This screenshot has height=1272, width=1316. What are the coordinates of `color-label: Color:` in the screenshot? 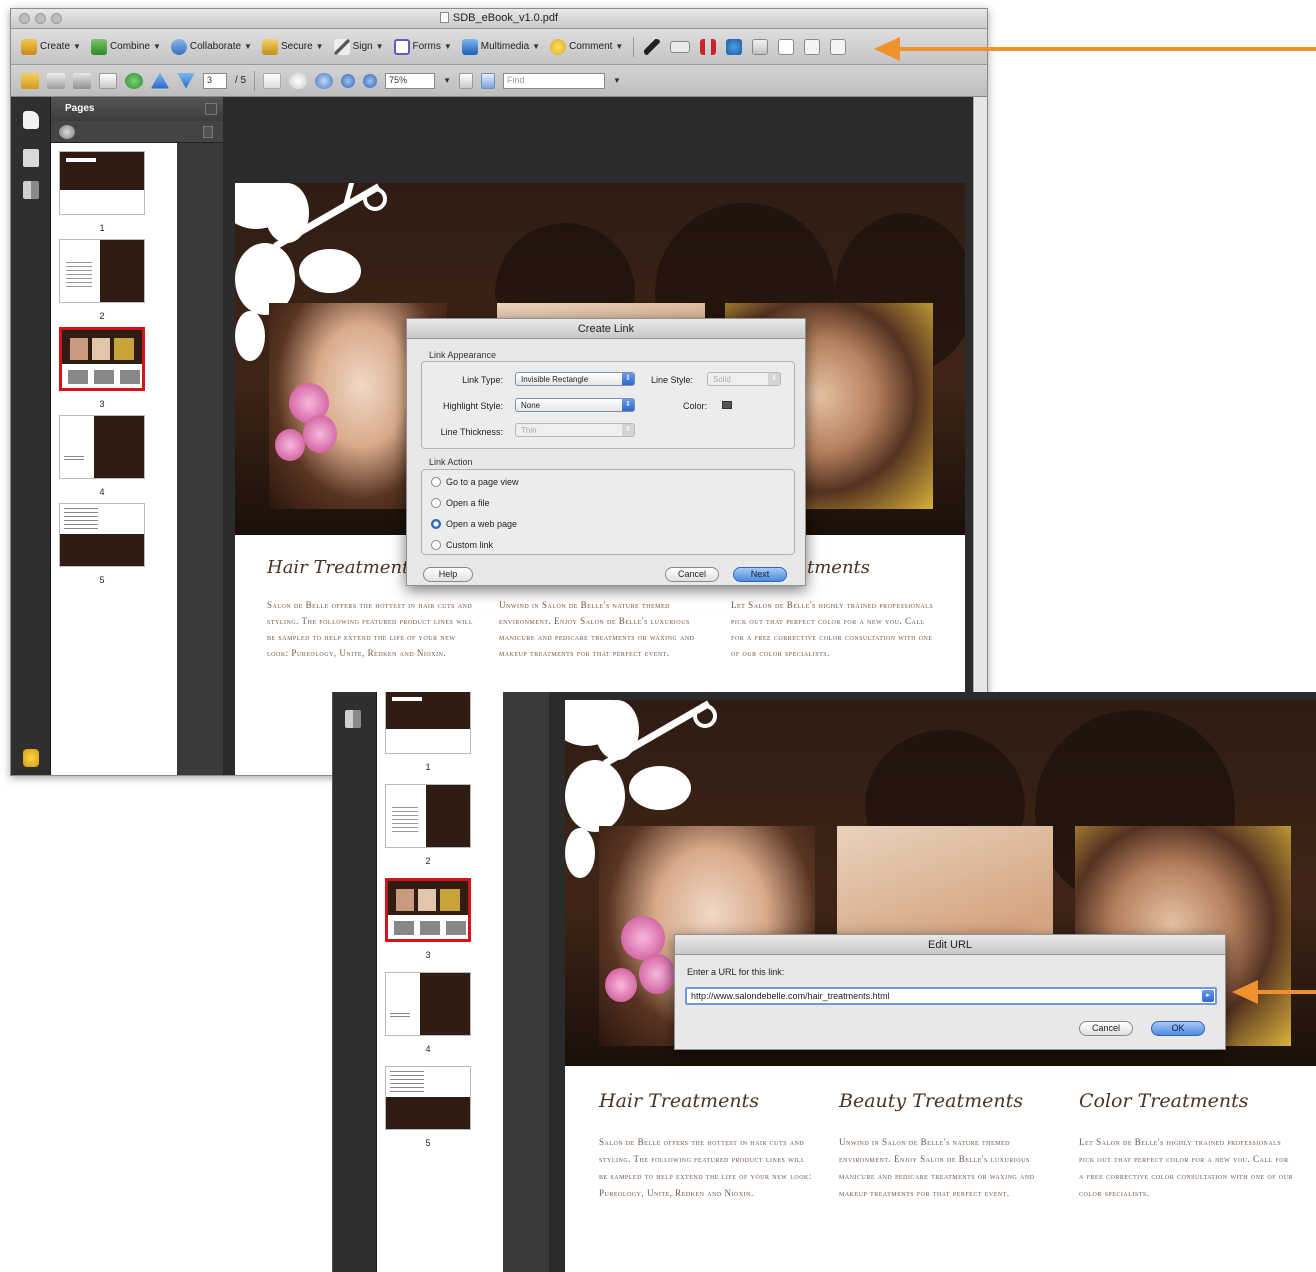 It's located at (694, 406).